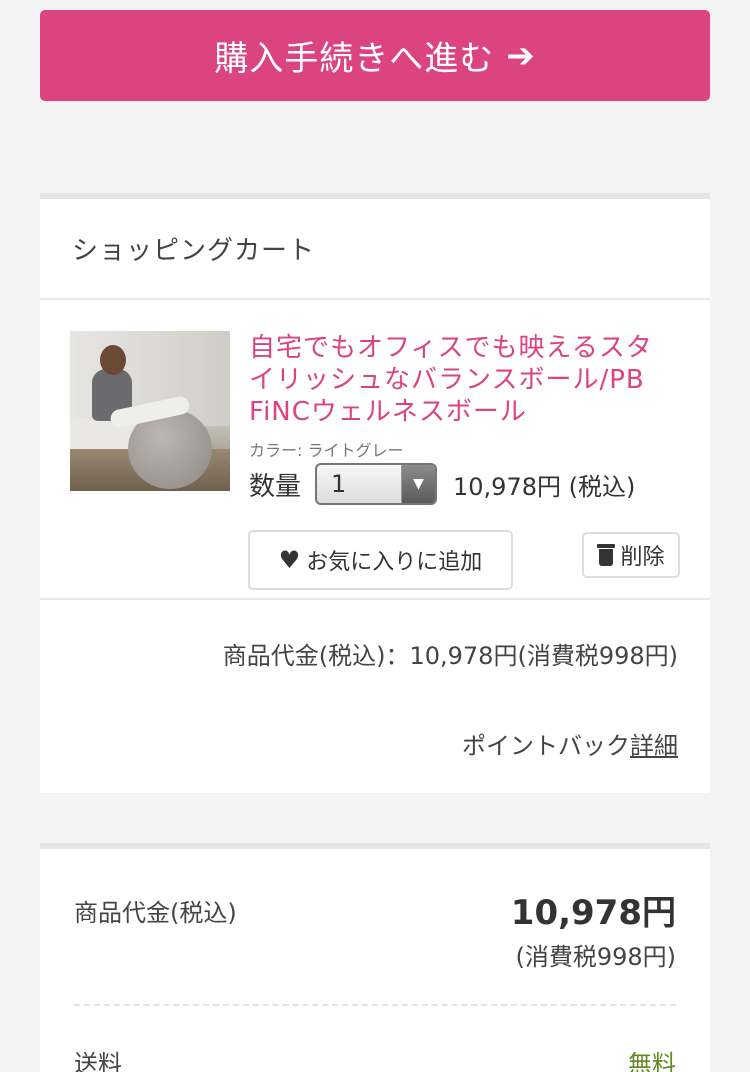 The width and height of the screenshot is (750, 1072). I want to click on quantity-value: 1, so click(339, 484).